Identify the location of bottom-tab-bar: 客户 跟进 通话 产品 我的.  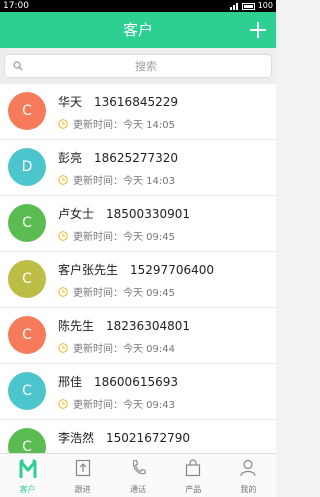
(138, 475).